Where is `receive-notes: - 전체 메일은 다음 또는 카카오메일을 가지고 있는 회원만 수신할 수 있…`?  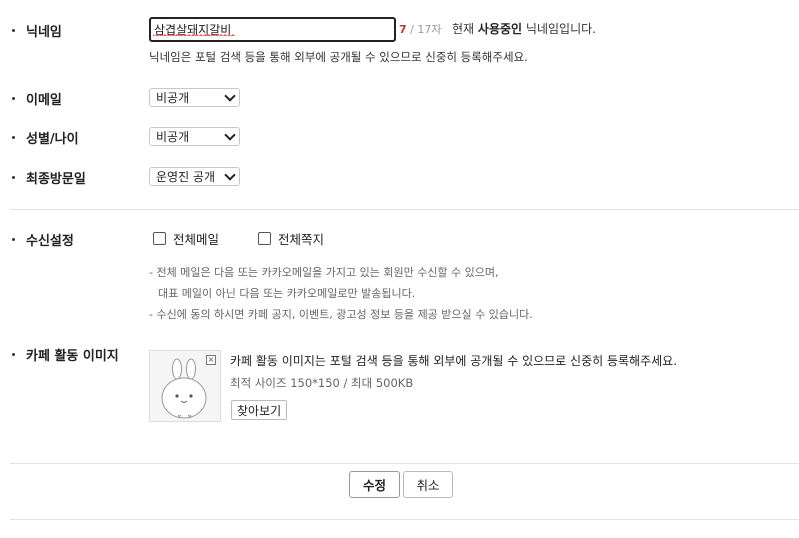
receive-notes: - 전체 메일은 다음 또는 카카오메일을 가지고 있는 회원만 수신할 수 있… is located at coordinates (341, 293).